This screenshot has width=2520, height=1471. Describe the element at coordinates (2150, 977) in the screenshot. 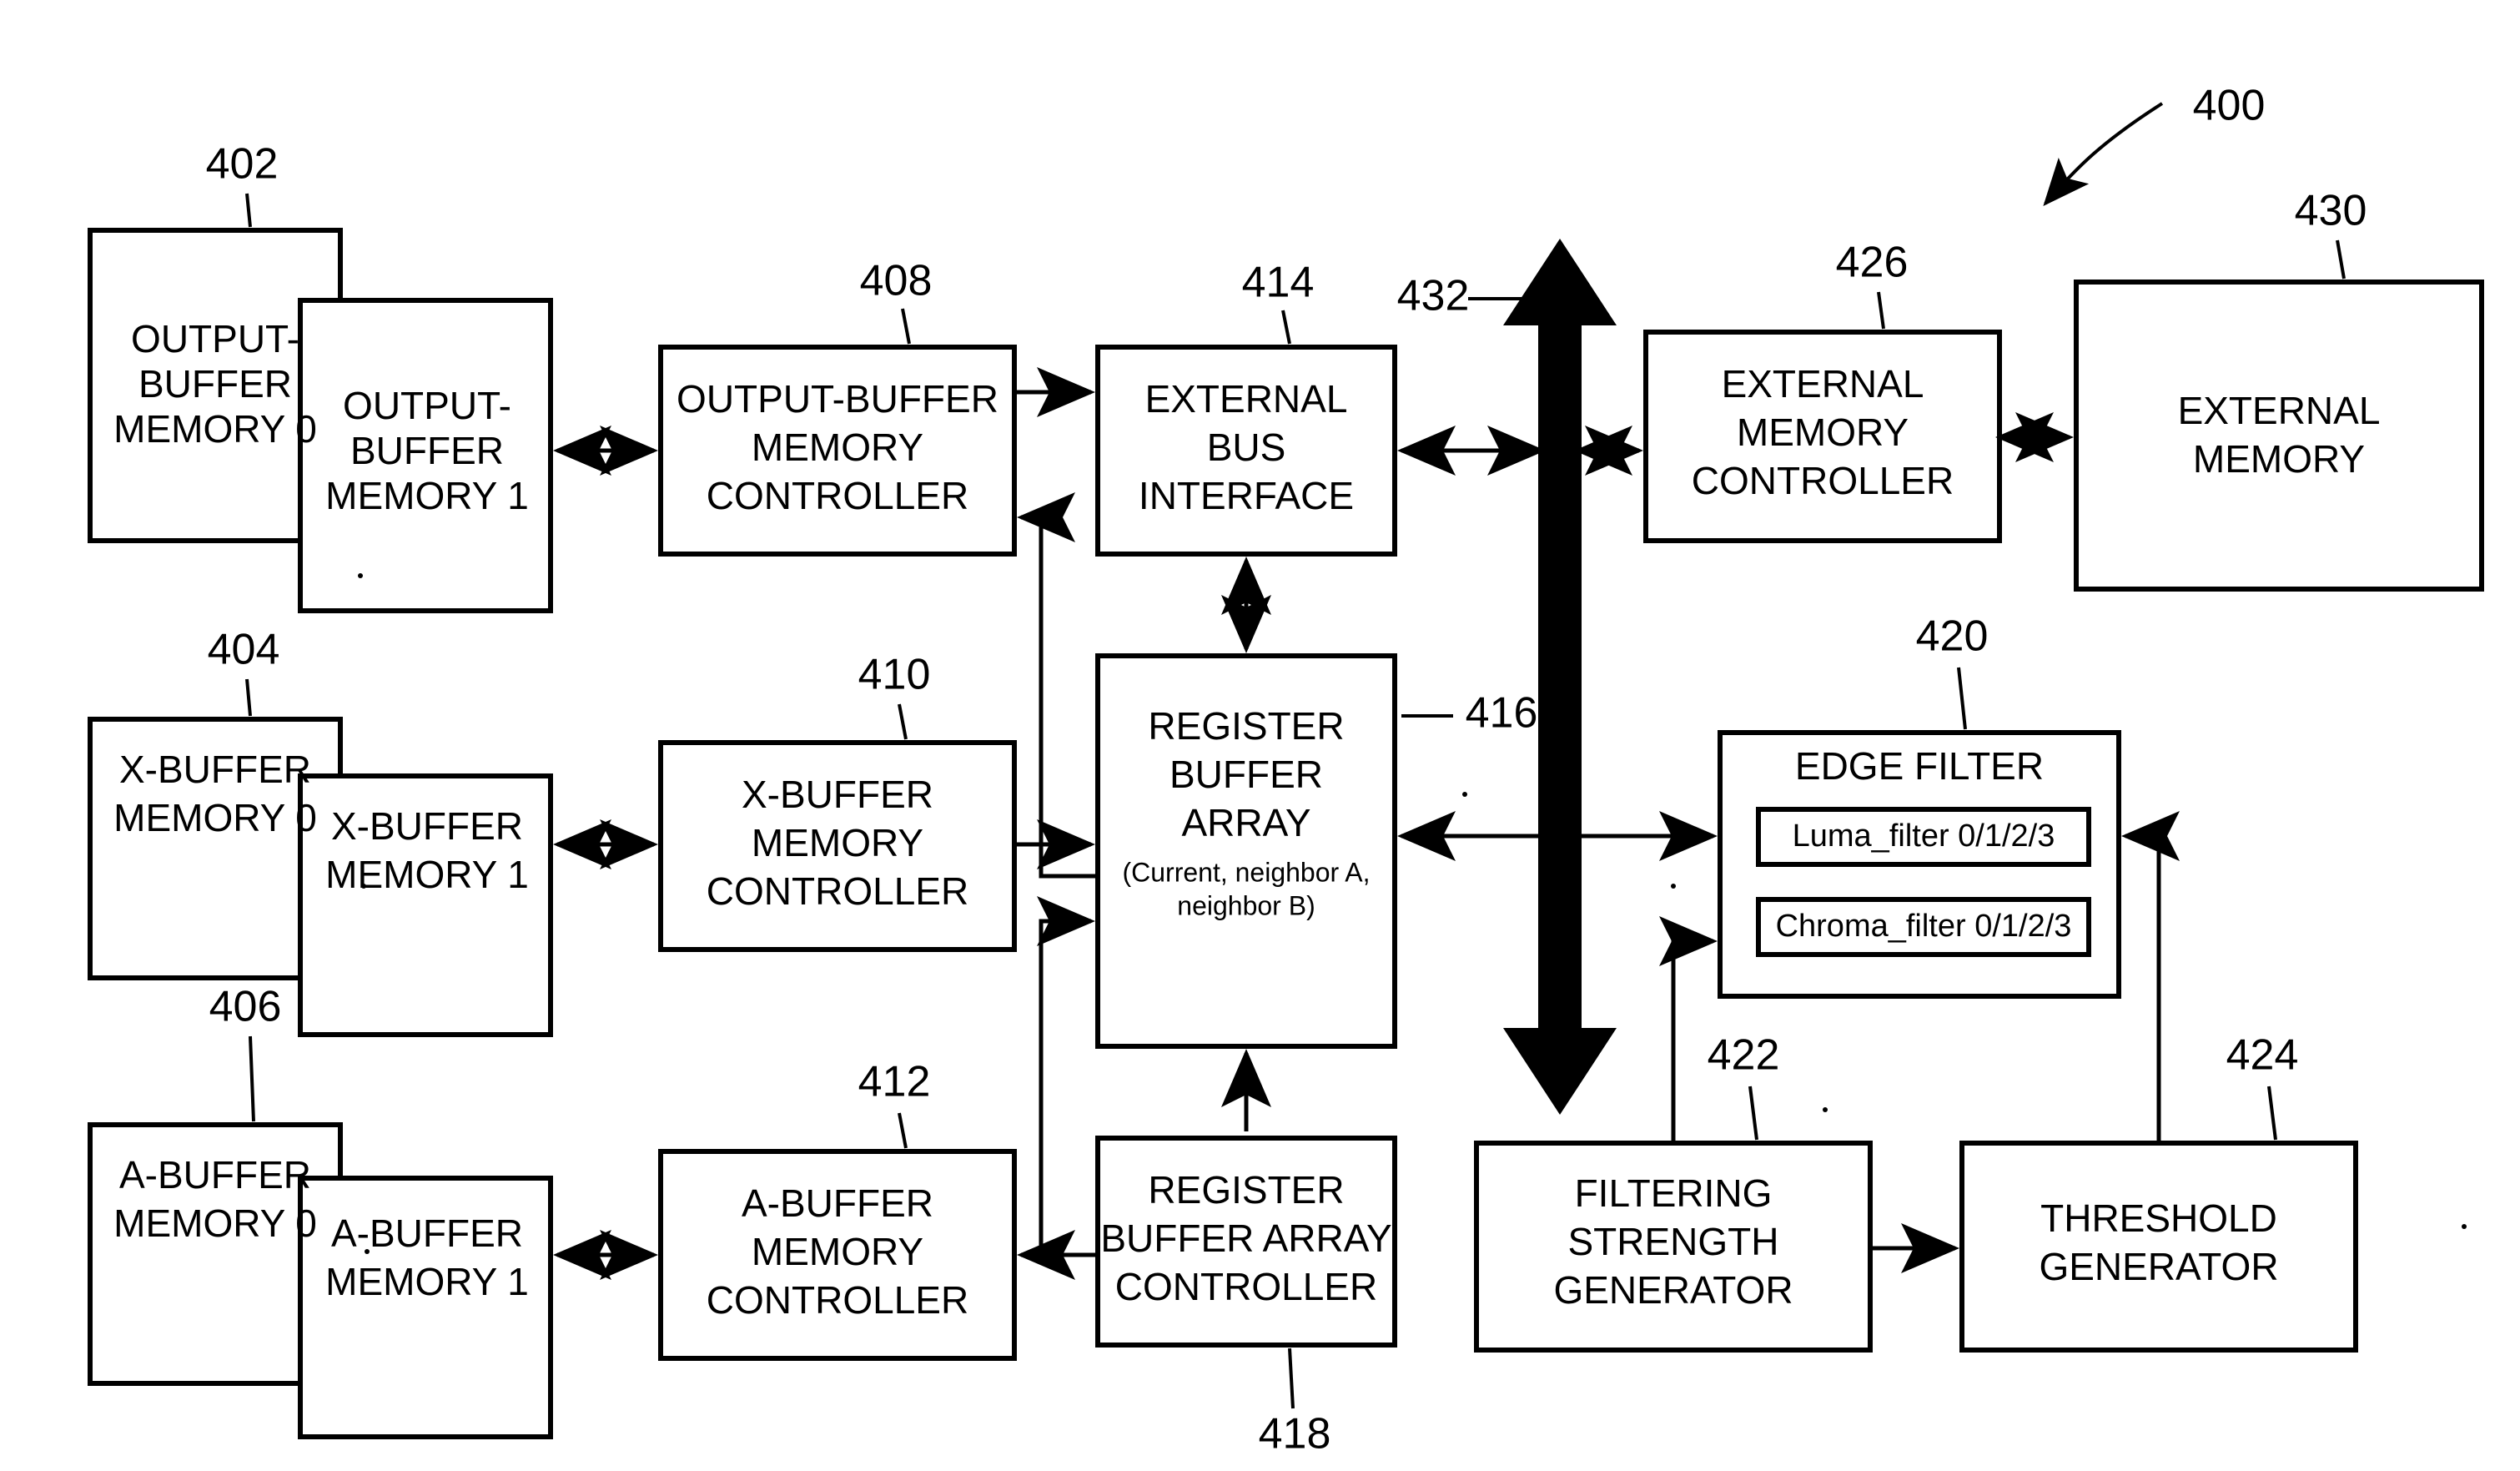

I see `conn-tg-edgefilter` at that location.